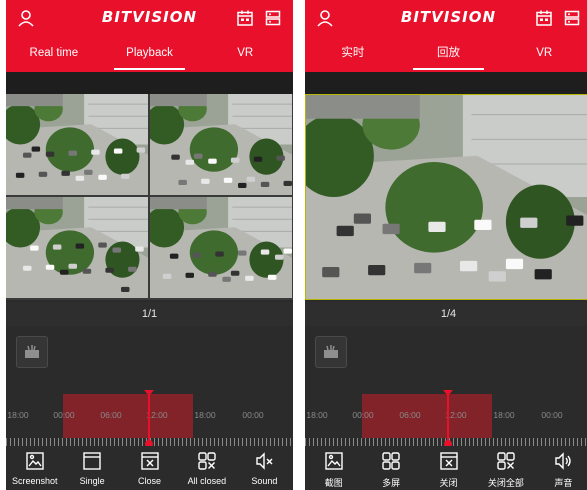  What do you see at coordinates (563, 461) in the screenshot?
I see `sound-on-icon` at bounding box center [563, 461].